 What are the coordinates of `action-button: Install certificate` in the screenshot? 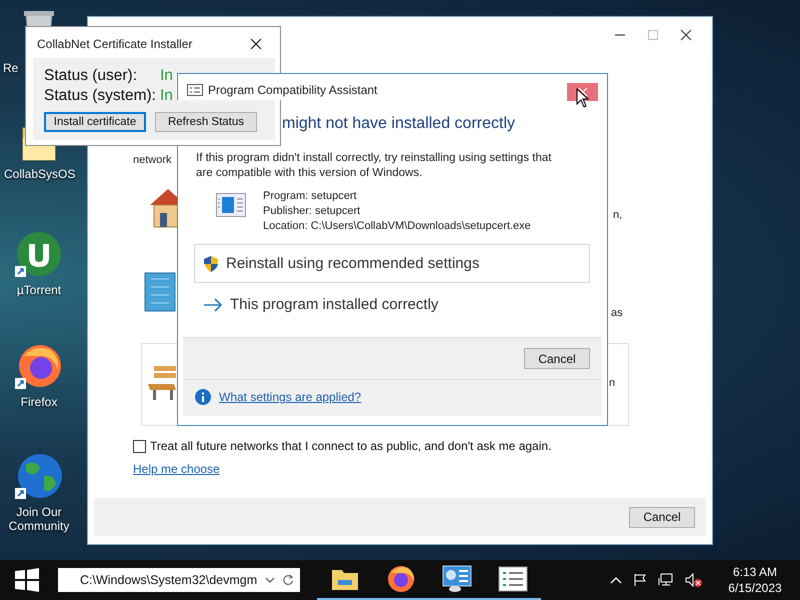 It's located at (95, 122).